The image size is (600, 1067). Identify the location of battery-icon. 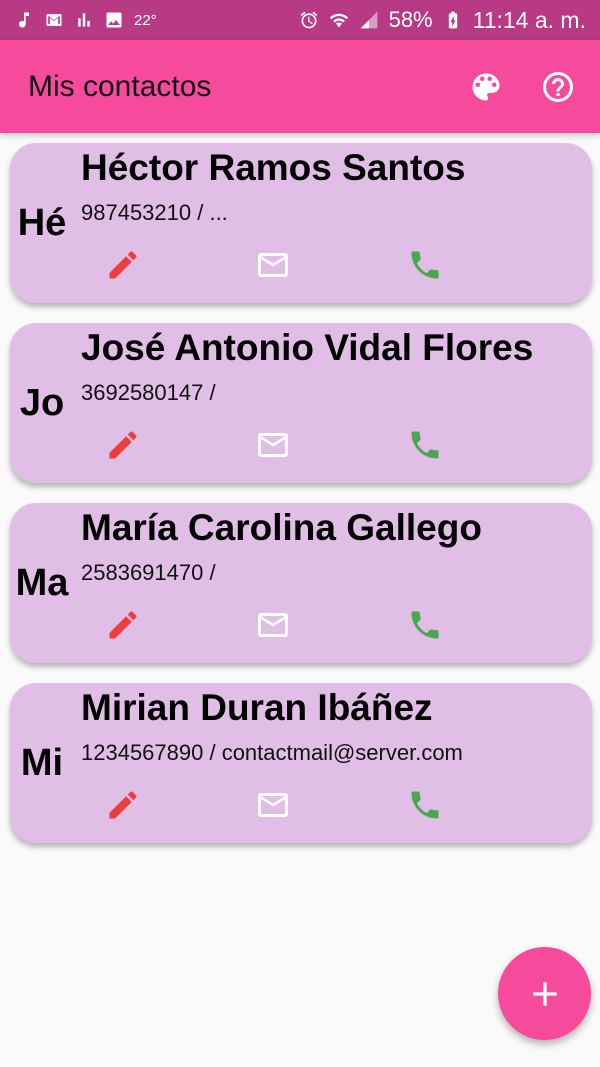
(453, 20).